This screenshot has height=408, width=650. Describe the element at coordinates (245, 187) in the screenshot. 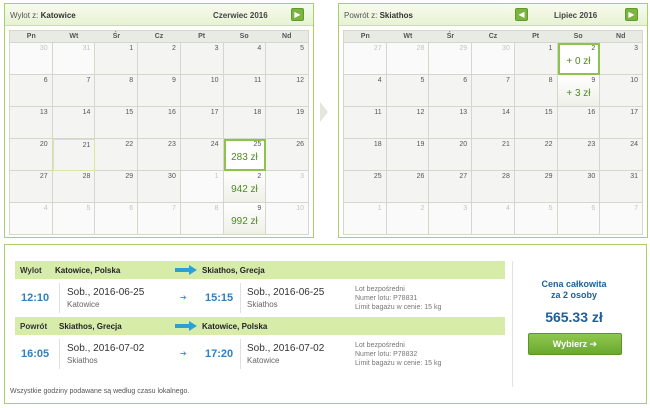

I see `calendar-day: 2 942 zł` at that location.